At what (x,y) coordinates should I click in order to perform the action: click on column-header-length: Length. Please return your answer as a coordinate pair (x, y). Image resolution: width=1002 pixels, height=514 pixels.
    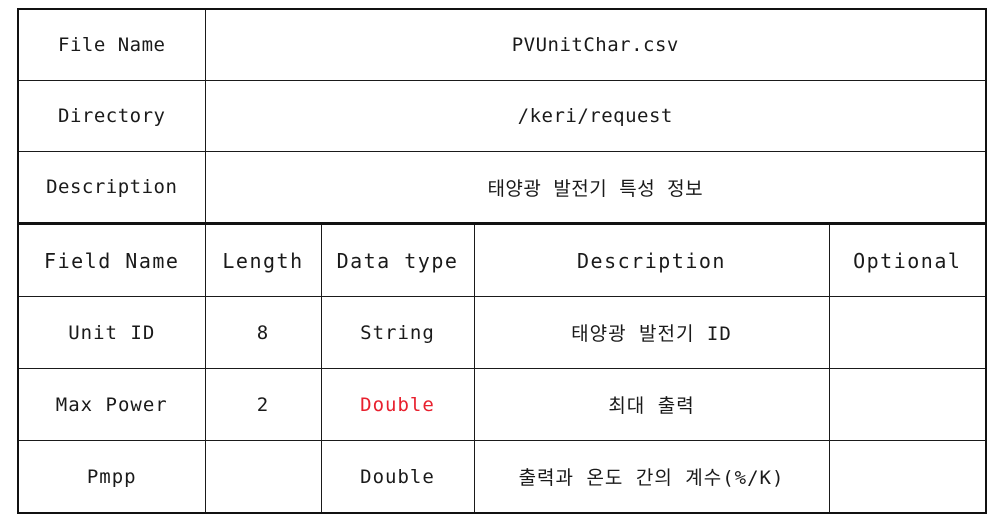
    Looking at the image, I should click on (263, 260).